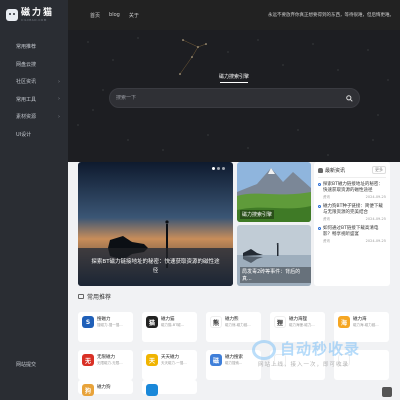 This screenshot has width=400, height=400. I want to click on sidebar-item-ui-design: UI设计, so click(34, 135).